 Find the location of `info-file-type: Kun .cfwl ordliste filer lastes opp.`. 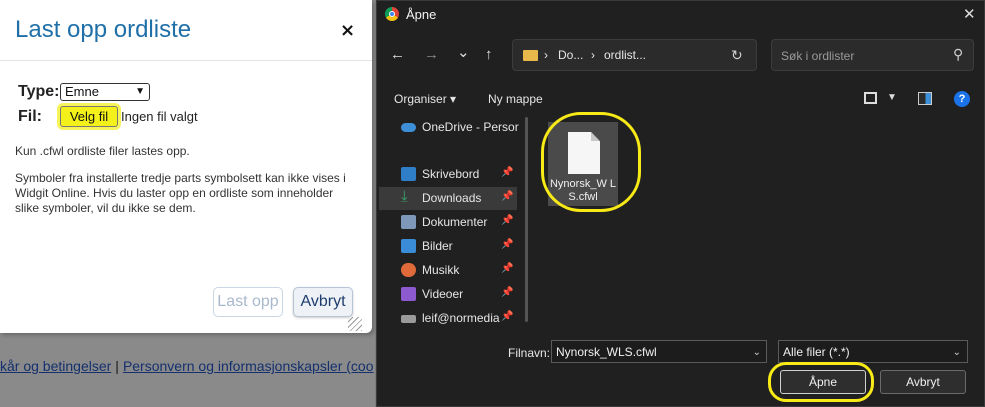

info-file-type: Kun .cfwl ordliste filer lastes opp. is located at coordinates (102, 151).